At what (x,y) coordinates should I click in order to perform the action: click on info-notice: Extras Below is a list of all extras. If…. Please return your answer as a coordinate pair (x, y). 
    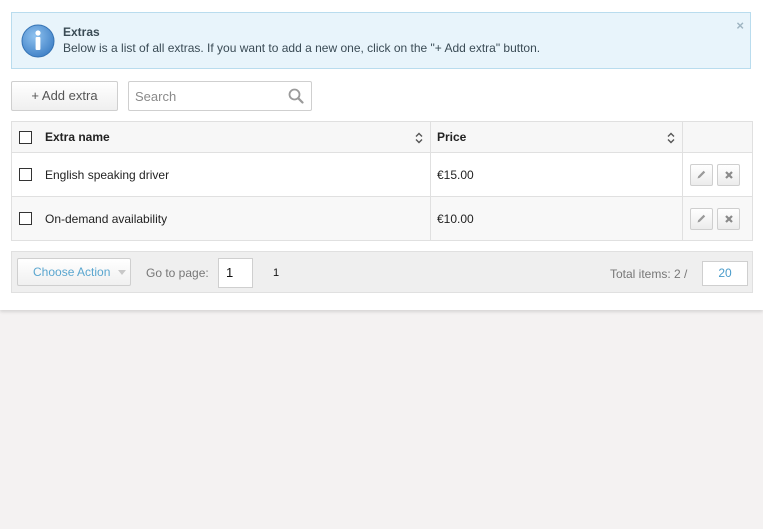
    Looking at the image, I should click on (381, 40).